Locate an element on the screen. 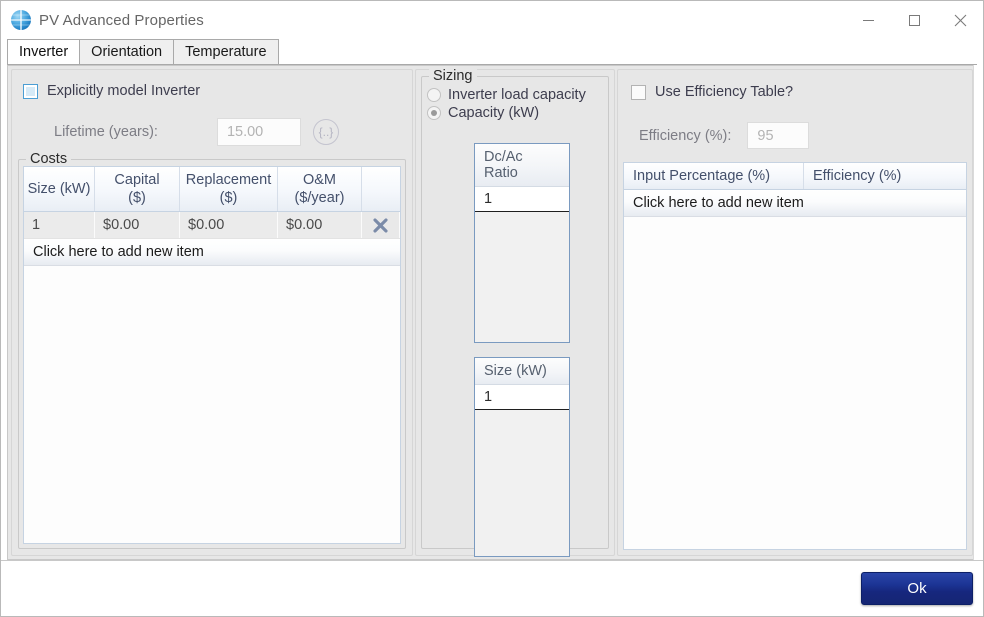  close-icon is located at coordinates (960, 20).